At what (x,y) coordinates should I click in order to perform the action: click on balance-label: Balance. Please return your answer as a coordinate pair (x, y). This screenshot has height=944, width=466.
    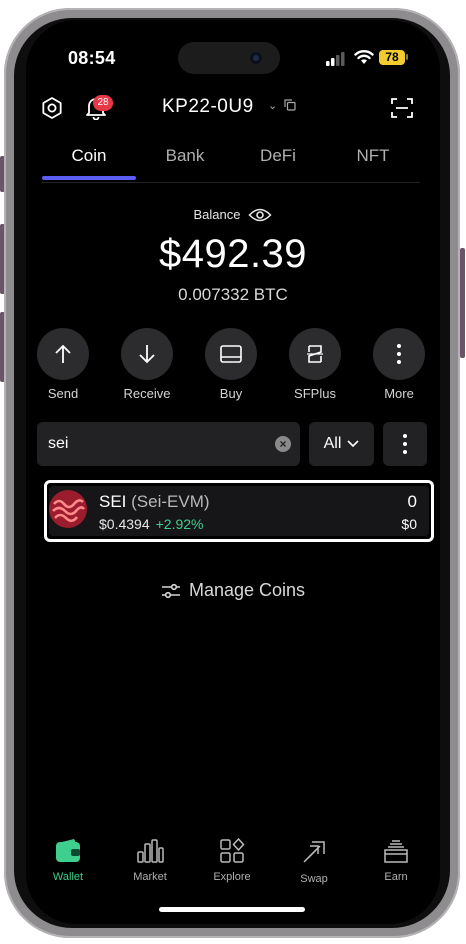
    Looking at the image, I should click on (233, 214).